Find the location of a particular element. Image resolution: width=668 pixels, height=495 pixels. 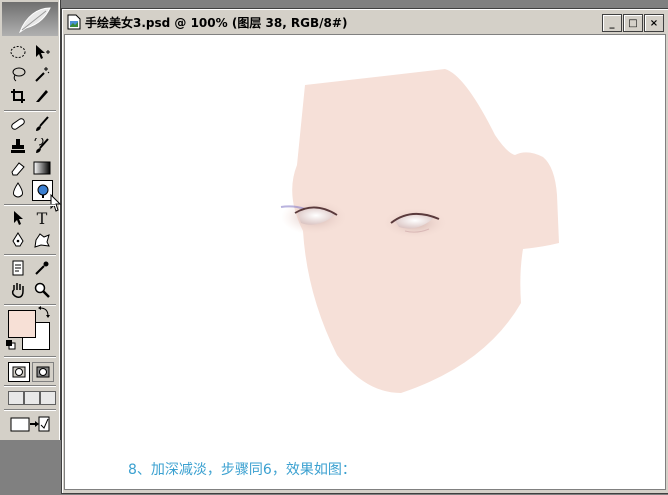

toolbox-header is located at coordinates (30, 19).